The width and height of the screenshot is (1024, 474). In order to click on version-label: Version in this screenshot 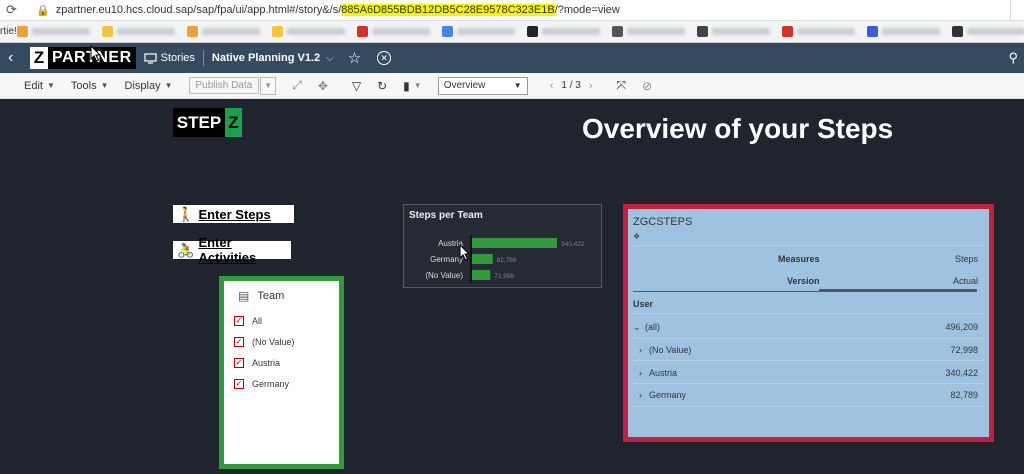, I will do `click(803, 281)`.